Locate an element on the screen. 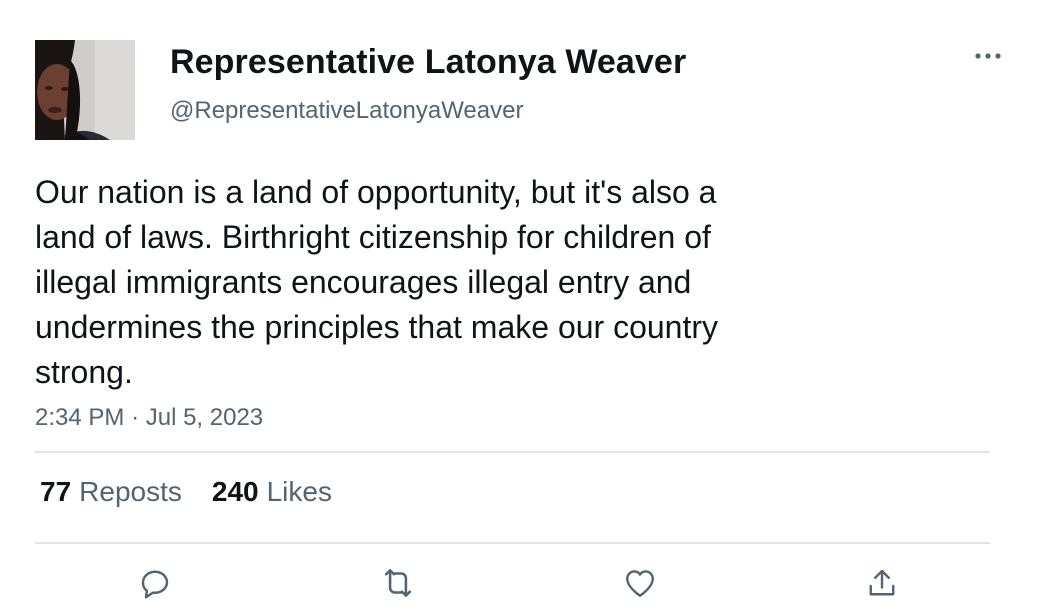 The width and height of the screenshot is (1050, 615). reply-icon is located at coordinates (155, 584).